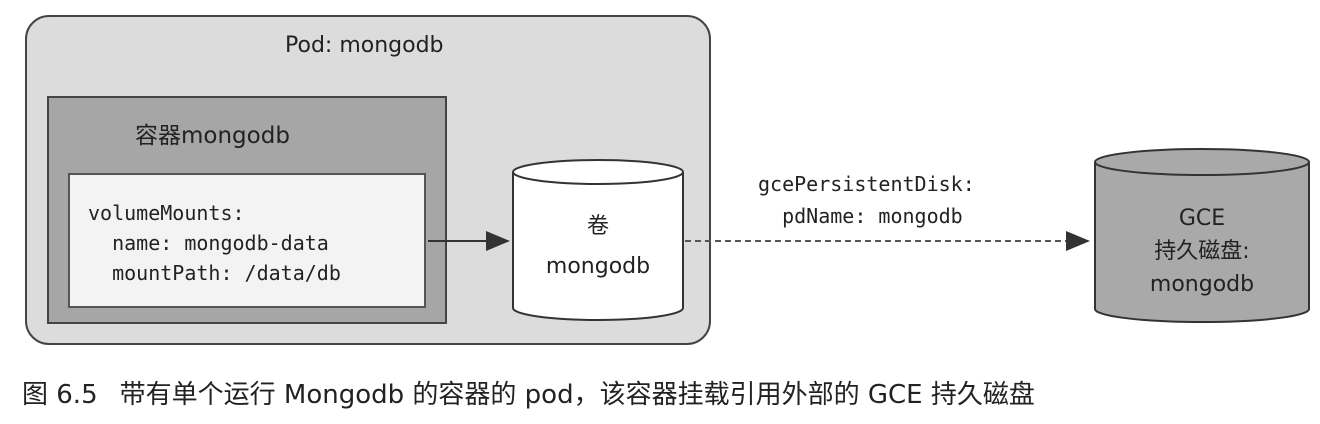 The image size is (1320, 424). I want to click on figure-number: 图 6.5, so click(60, 395).